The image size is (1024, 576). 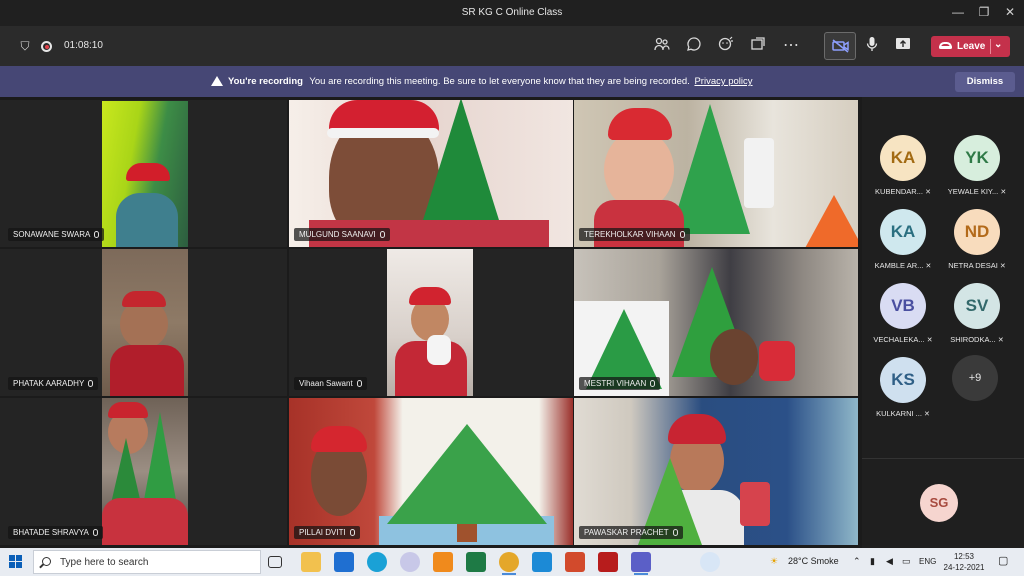 I want to click on video-tile: PAWASKAR PRACHET, so click(x=716, y=471).